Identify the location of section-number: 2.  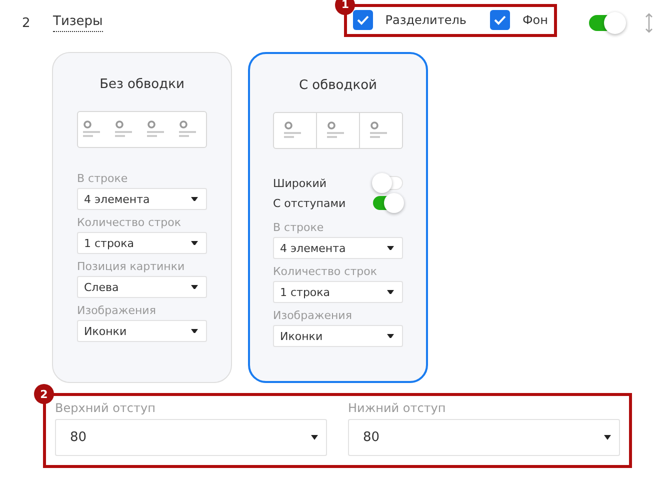
(27, 23).